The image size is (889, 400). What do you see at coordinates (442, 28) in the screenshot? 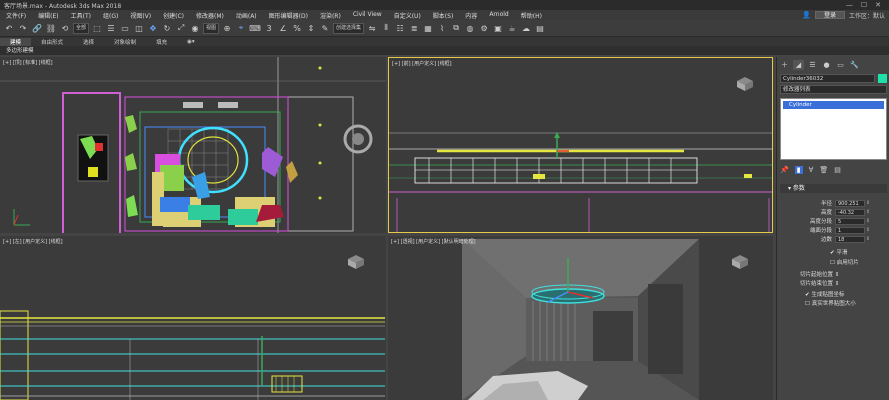
I see `curve-editor-icon: ⌇` at bounding box center [442, 28].